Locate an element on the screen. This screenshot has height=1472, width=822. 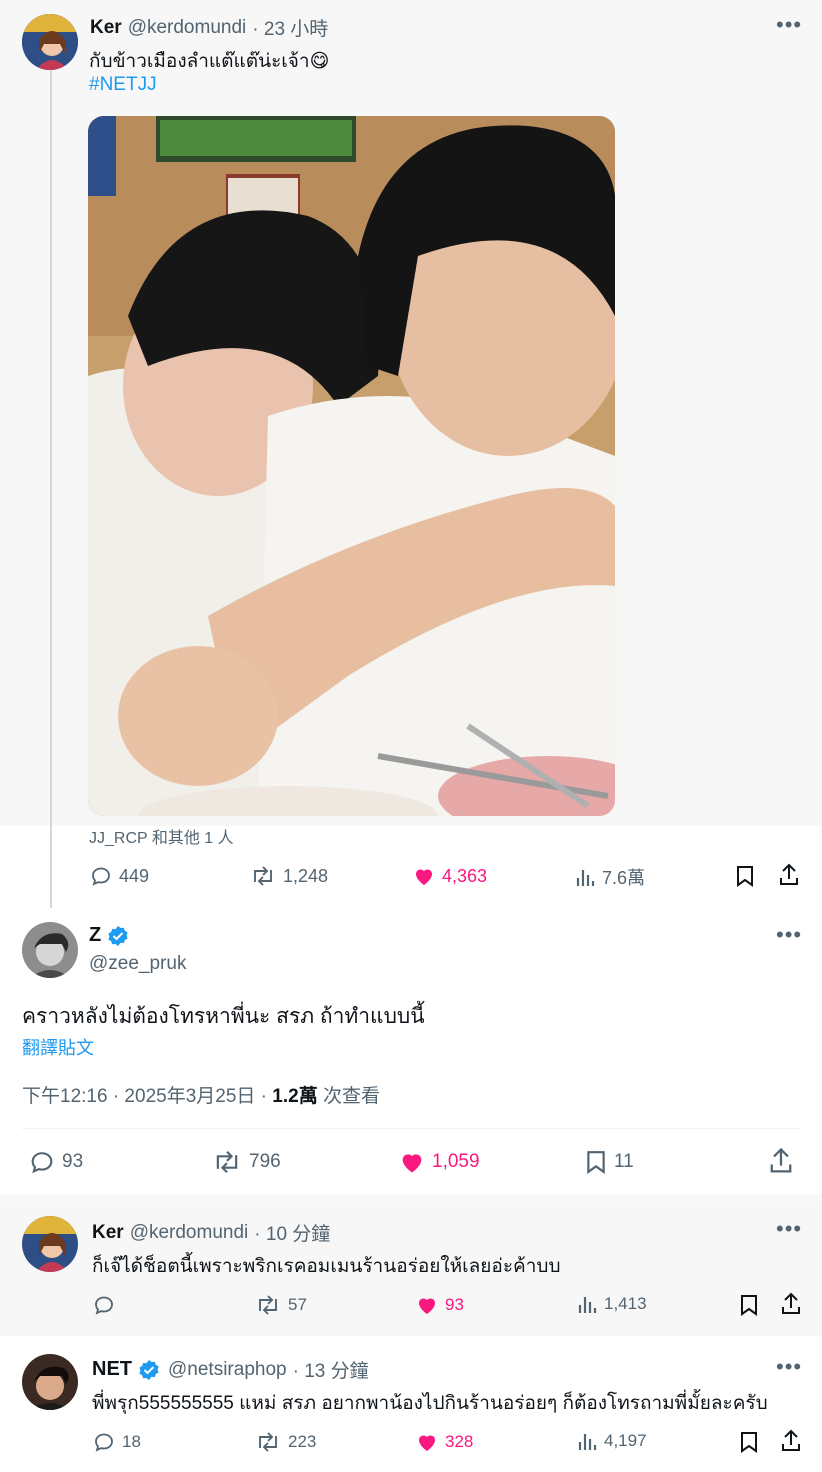
reply-button: 18 is located at coordinates (116, 1442).